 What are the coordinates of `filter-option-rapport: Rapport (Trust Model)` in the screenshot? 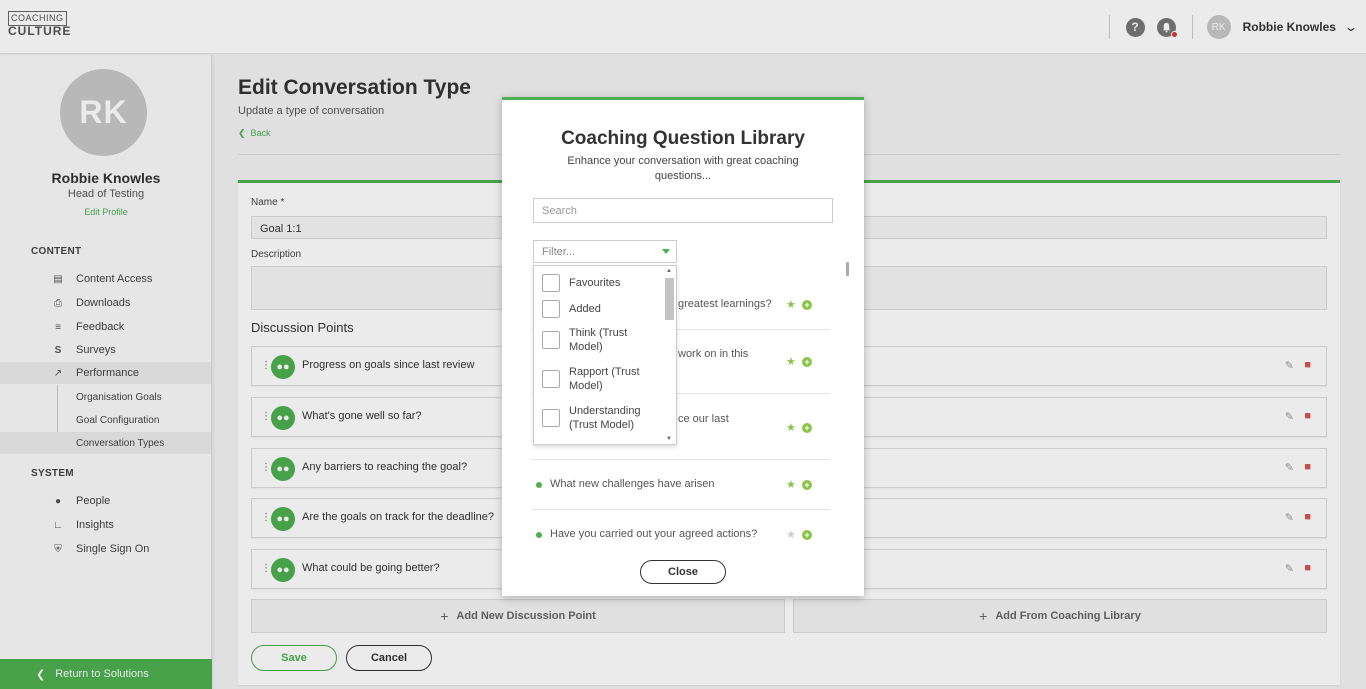 It's located at (601, 379).